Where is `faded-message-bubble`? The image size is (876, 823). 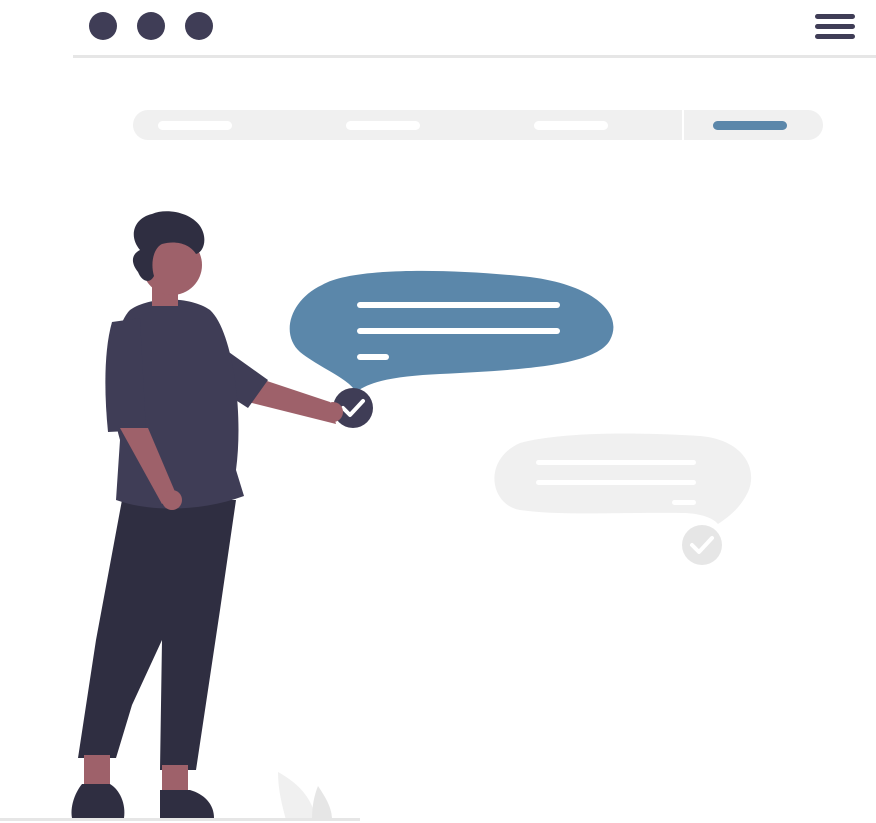
faded-message-bubble is located at coordinates (623, 478).